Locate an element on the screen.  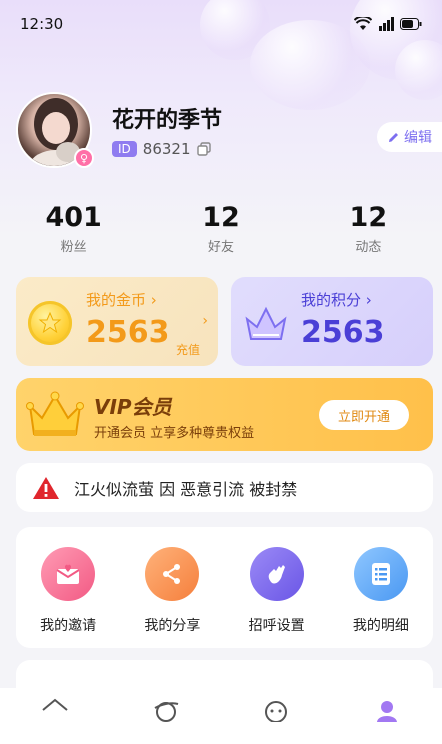
stat-fans: 401 粉丝 is located at coordinates (73, 228).